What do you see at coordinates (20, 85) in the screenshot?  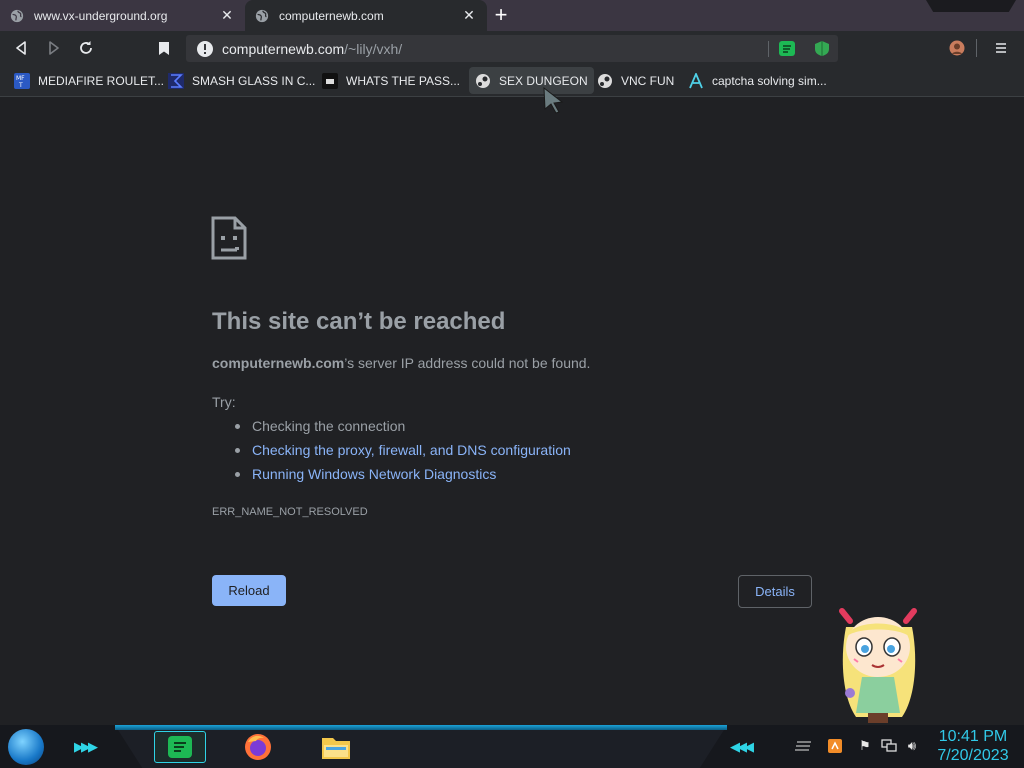 I see `svg-text: T` at bounding box center [20, 85].